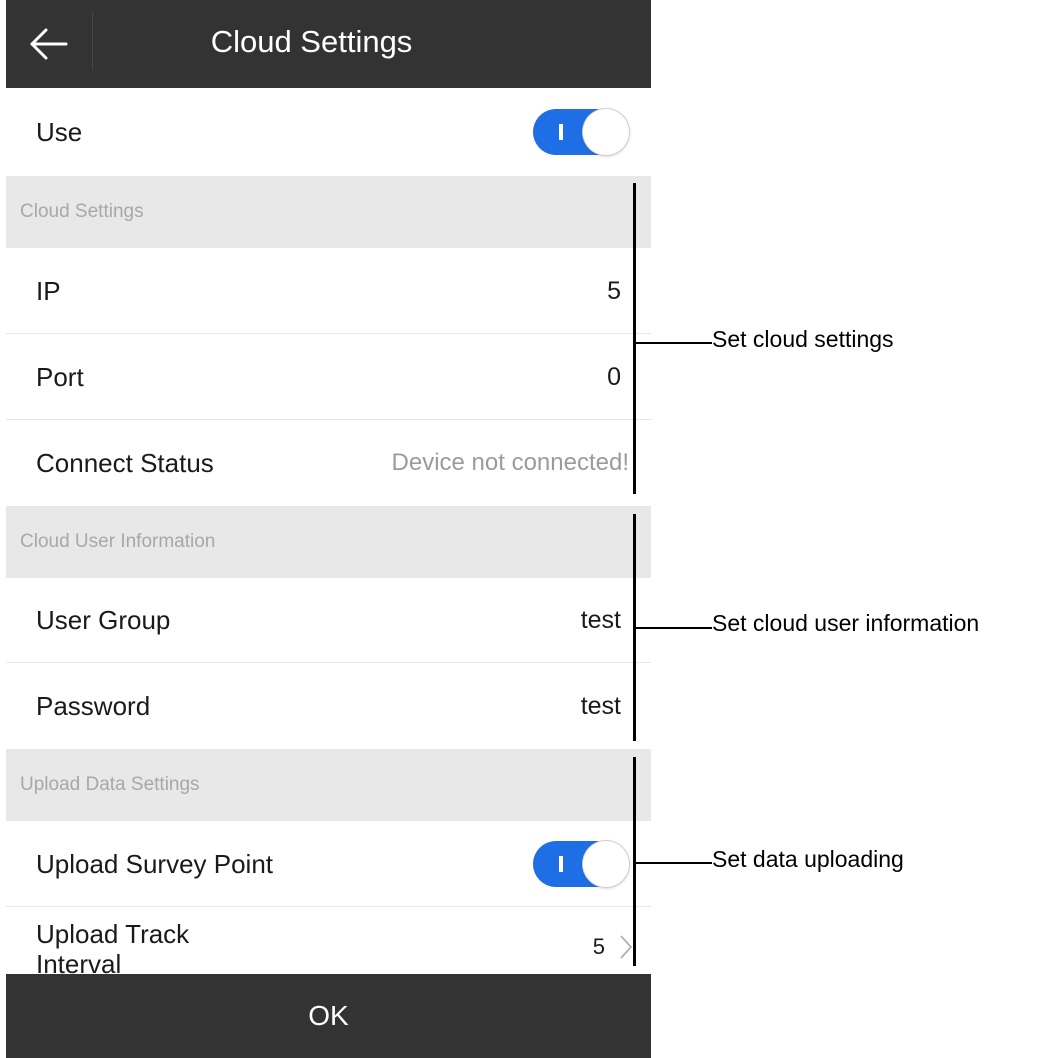  What do you see at coordinates (59, 131) in the screenshot?
I see `use-label: Use` at bounding box center [59, 131].